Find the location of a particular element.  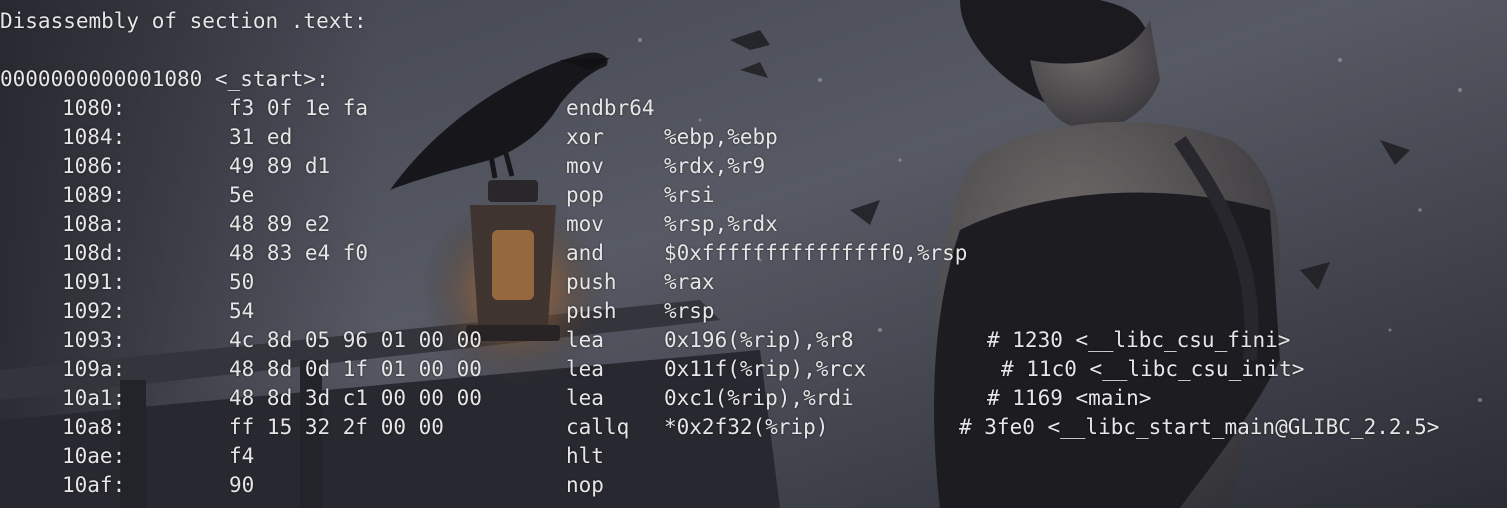

operands-text: %rsi is located at coordinates (689, 195).